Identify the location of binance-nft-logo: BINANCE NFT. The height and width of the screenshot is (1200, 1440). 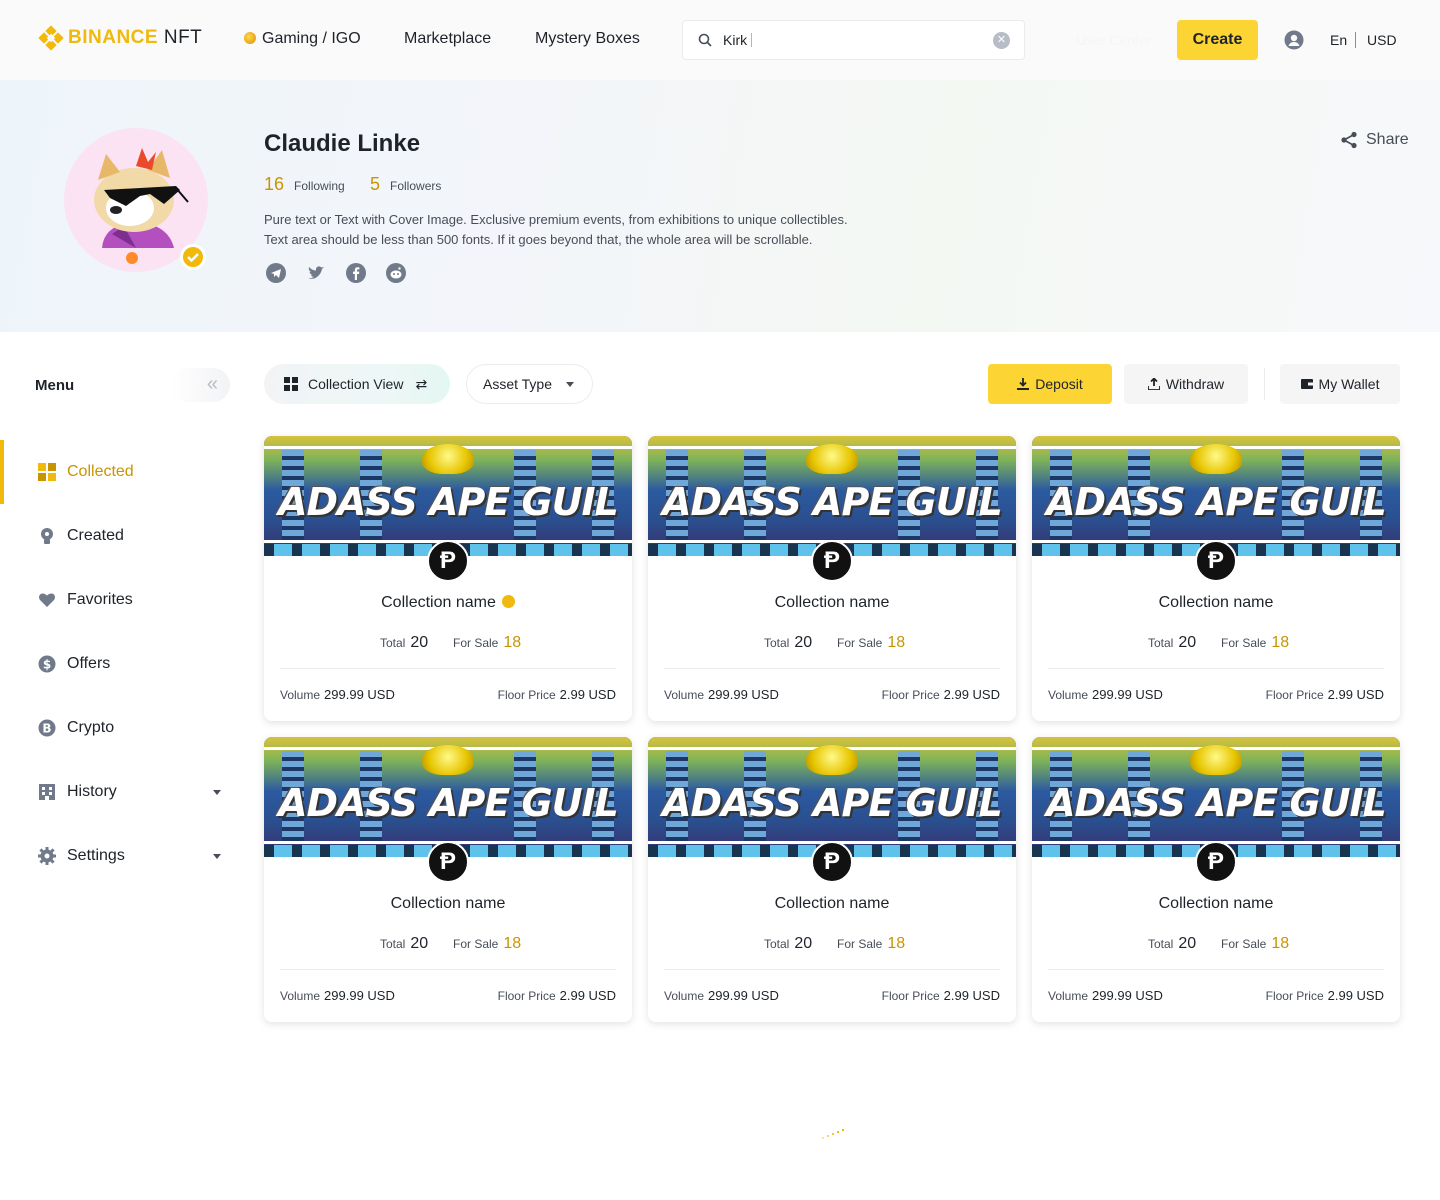
(120, 38).